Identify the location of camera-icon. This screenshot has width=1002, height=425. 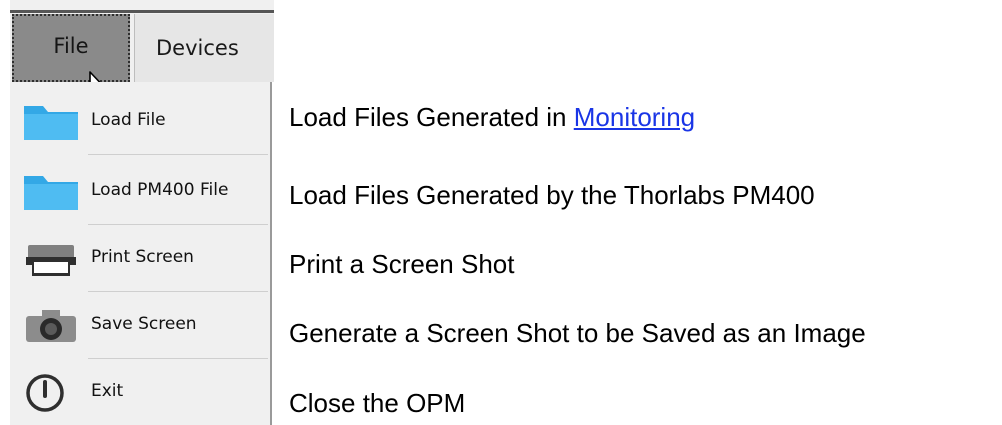
(51, 326).